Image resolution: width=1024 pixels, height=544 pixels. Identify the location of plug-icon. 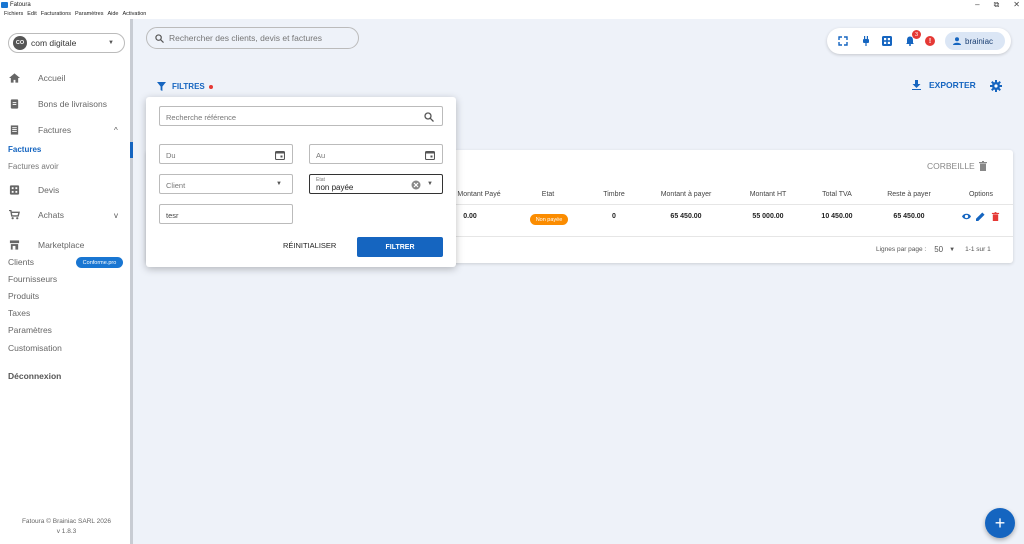
(866, 41).